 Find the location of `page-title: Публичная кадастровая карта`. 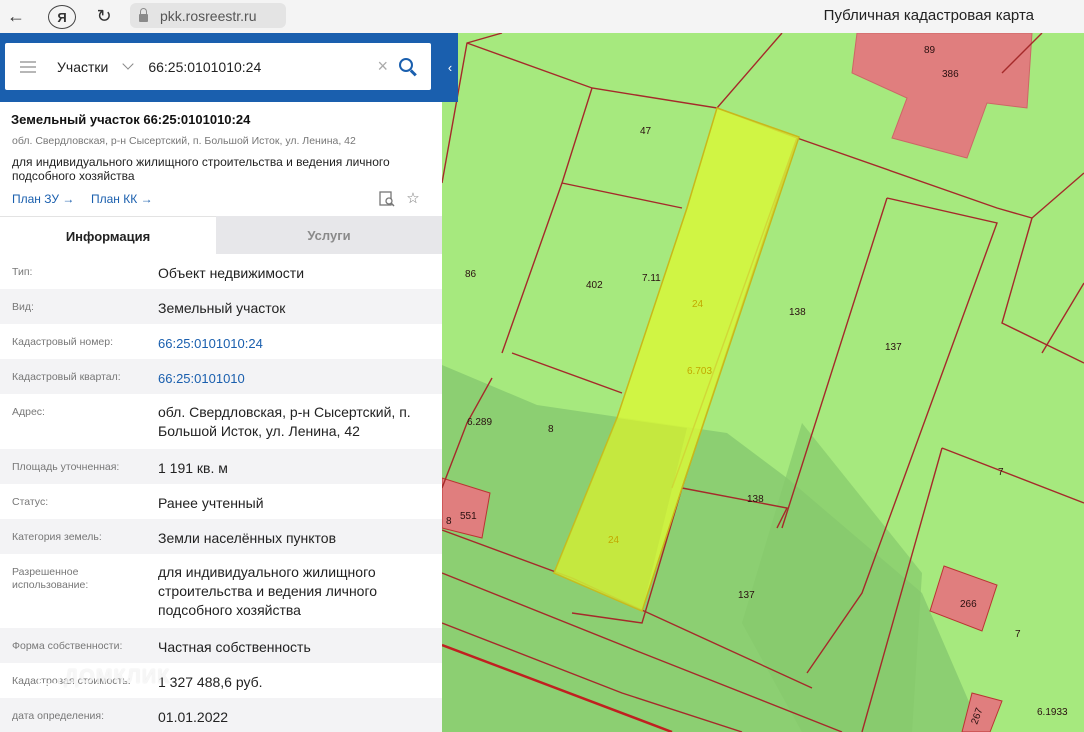

page-title: Публичная кадастровая карта is located at coordinates (928, 15).